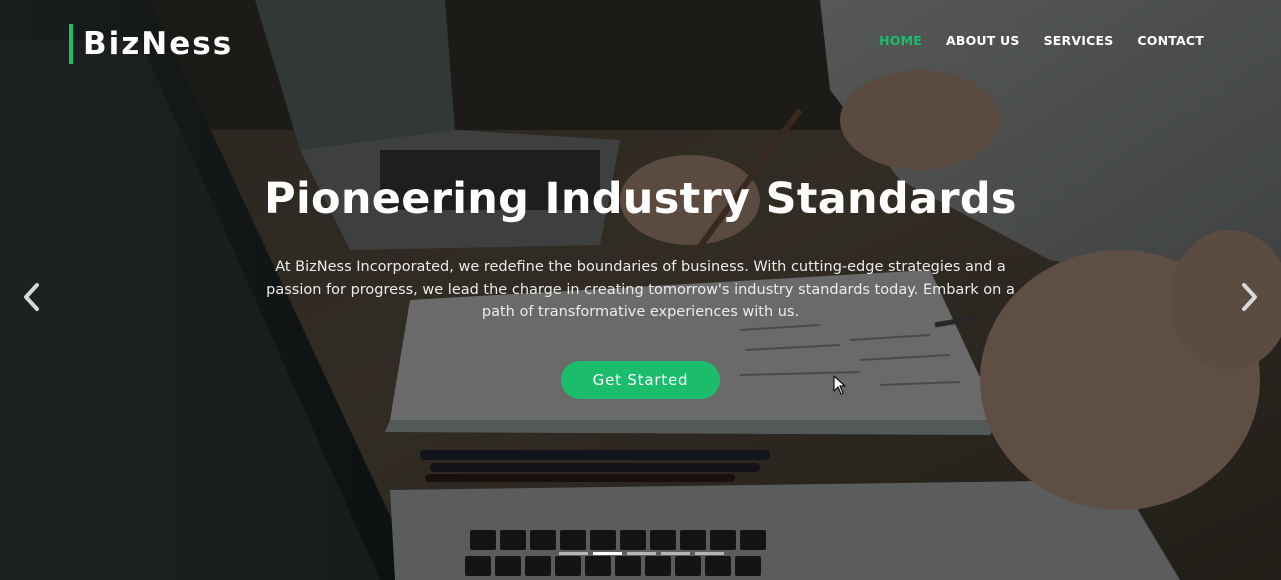 The width and height of the screenshot is (1281, 580). Describe the element at coordinates (900, 41) in the screenshot. I see `nav-item-home: HOME` at that location.